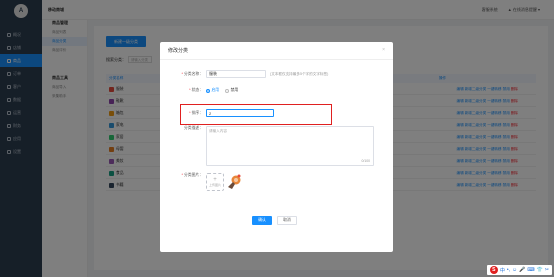 This screenshot has width=554, height=277. I want to click on language-indicator: 中, so click(502, 270).